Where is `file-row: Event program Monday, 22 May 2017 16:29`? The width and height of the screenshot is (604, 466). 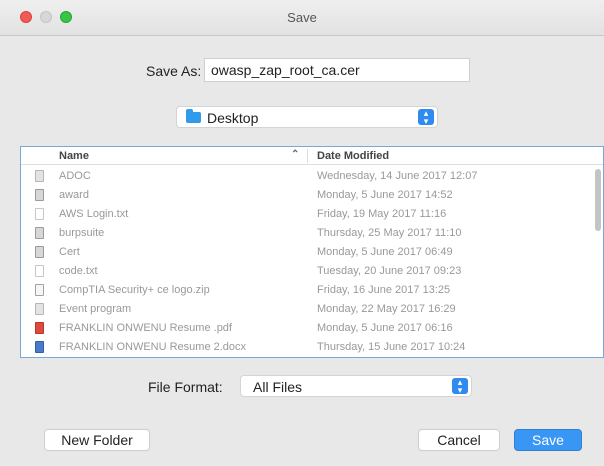 file-row: Event program Monday, 22 May 2017 16:29 is located at coordinates (312, 309).